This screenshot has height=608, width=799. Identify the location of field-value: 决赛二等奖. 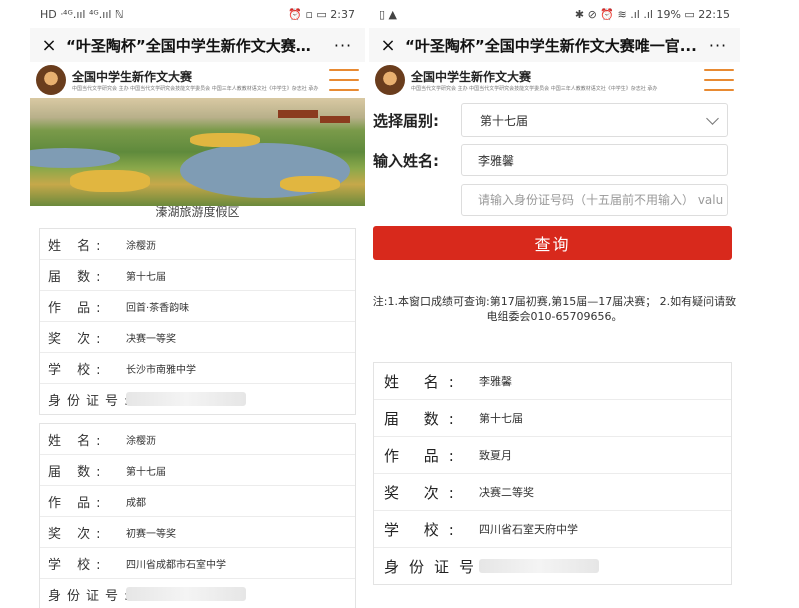
(506, 492).